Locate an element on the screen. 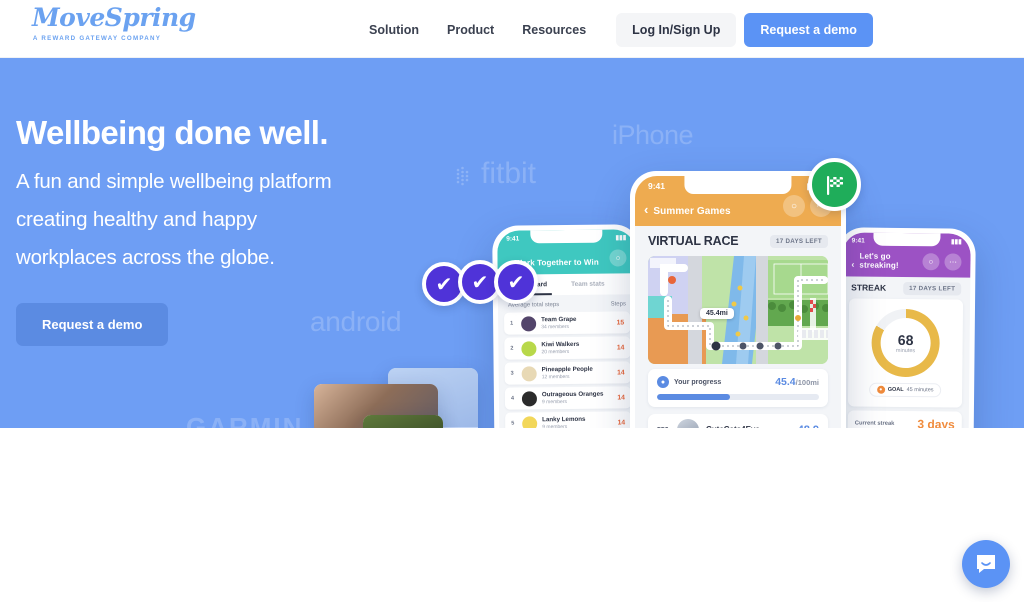  race-map: 45.4mi is located at coordinates (738, 310).